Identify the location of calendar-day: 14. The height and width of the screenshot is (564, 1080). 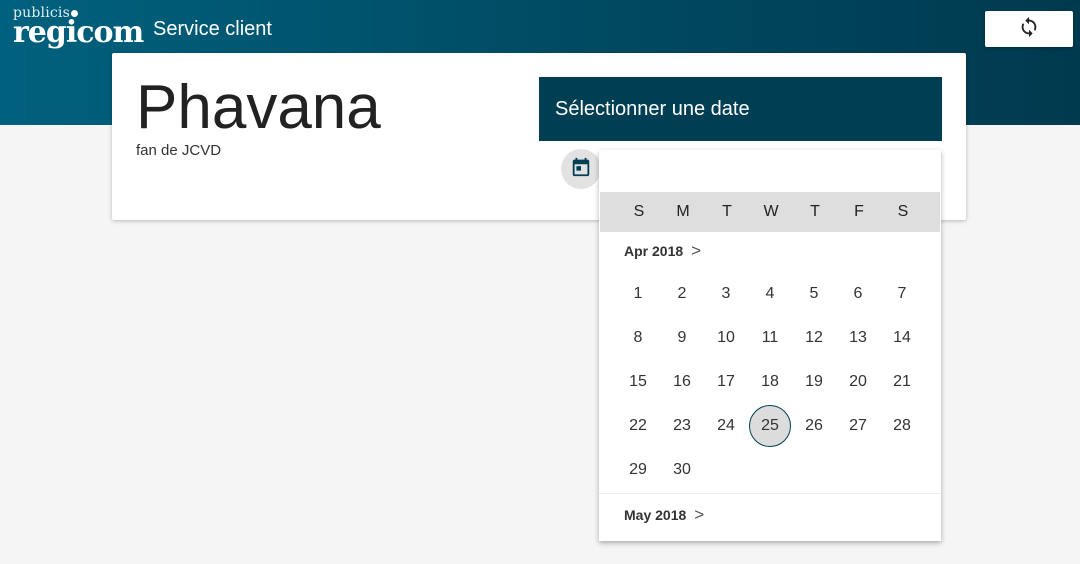
(902, 338).